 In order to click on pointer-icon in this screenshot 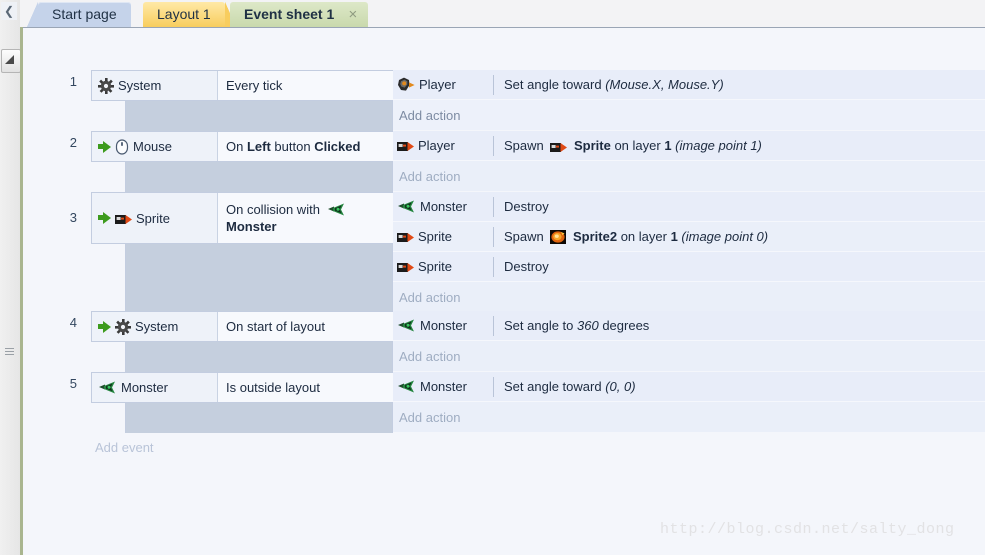, I will do `click(9, 59)`.